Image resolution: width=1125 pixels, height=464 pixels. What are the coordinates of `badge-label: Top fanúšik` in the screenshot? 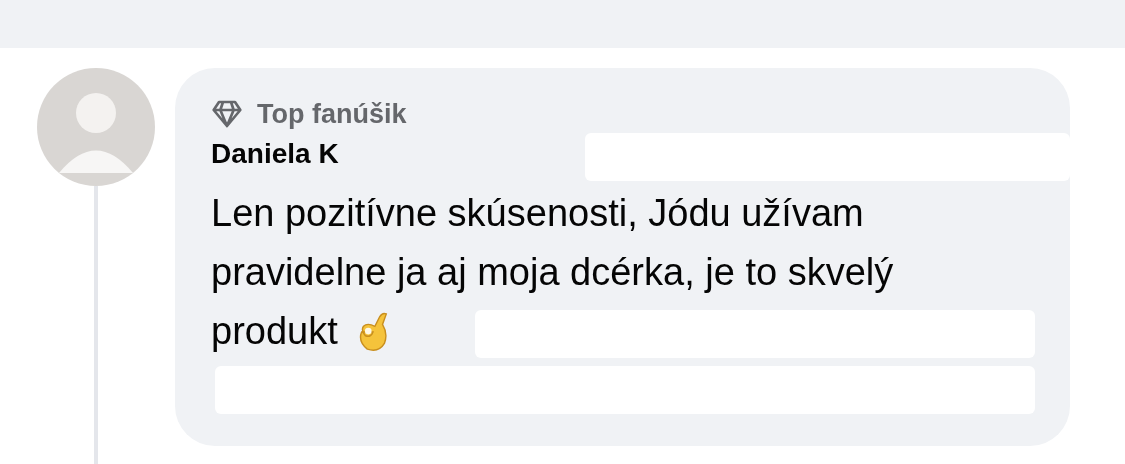 It's located at (332, 114).